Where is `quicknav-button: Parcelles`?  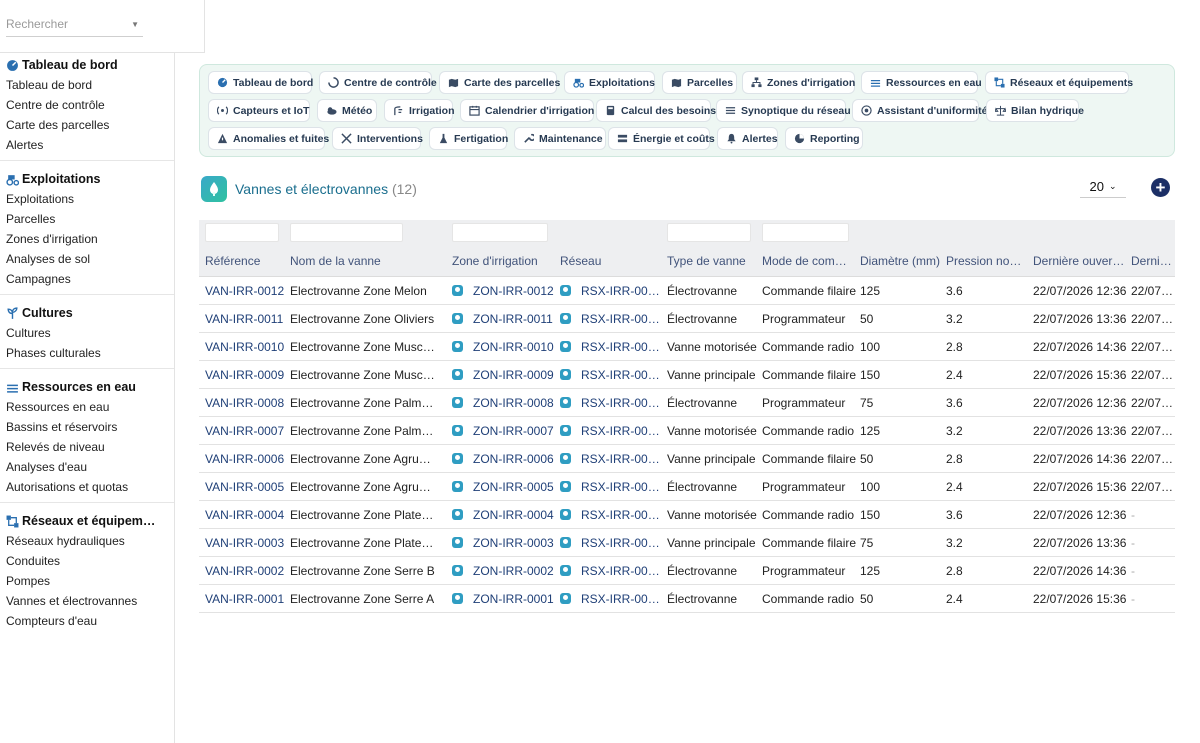 quicknav-button: Parcelles is located at coordinates (699, 82).